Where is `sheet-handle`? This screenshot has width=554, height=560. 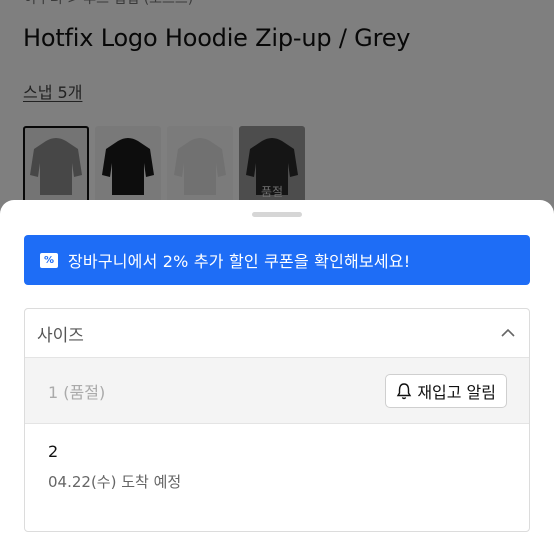
sheet-handle is located at coordinates (277, 214).